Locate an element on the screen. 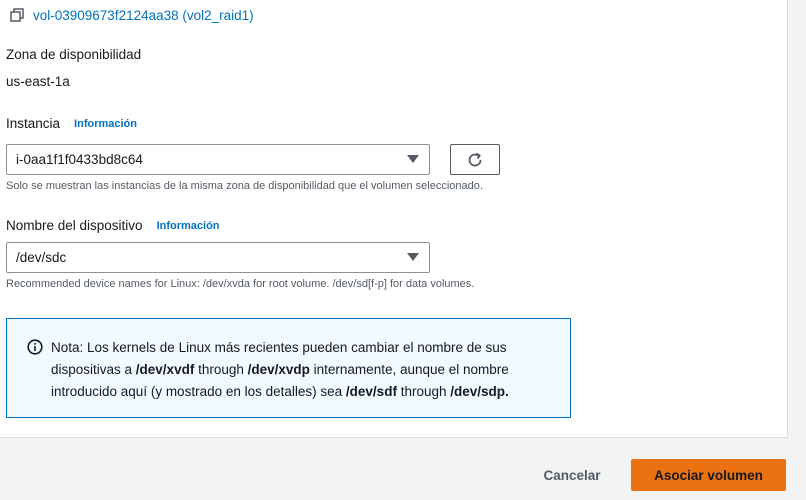 The width and height of the screenshot is (806, 500). info-circle-icon is located at coordinates (35, 347).